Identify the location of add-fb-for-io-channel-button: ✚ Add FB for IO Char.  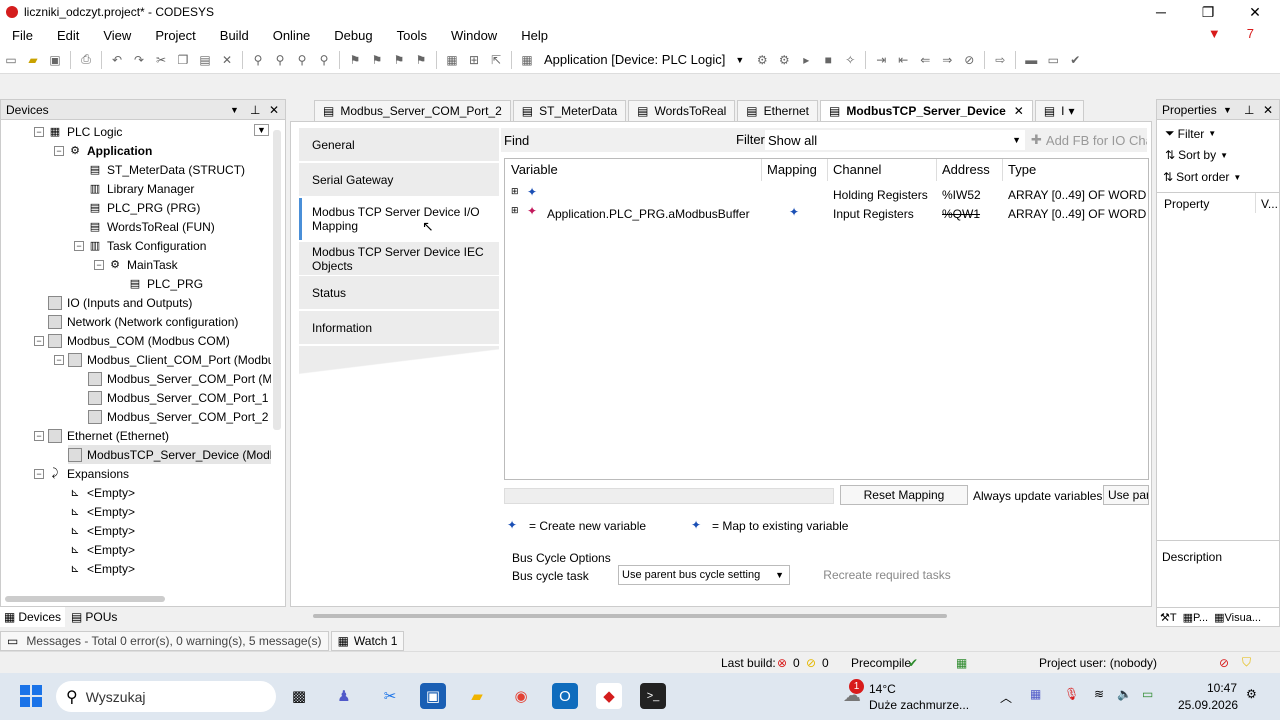
(1089, 140).